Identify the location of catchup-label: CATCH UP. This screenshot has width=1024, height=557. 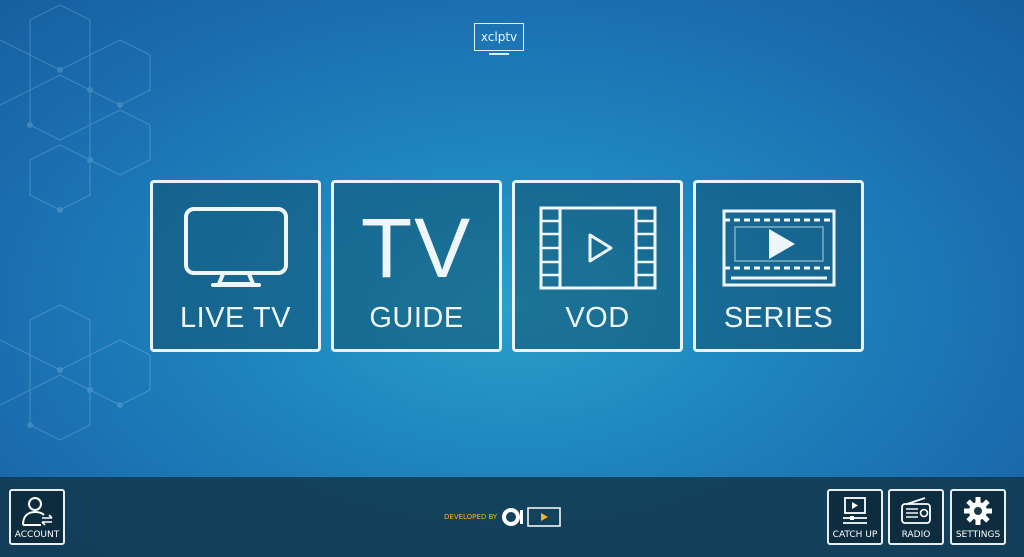
(855, 535).